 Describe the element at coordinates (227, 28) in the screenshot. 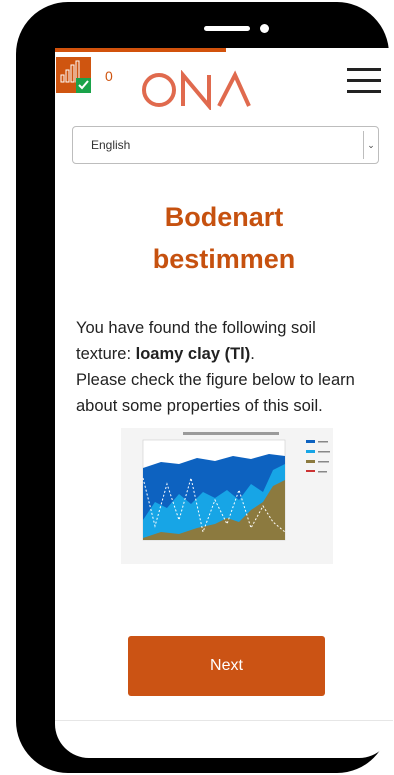

I see `phone-speaker` at that location.